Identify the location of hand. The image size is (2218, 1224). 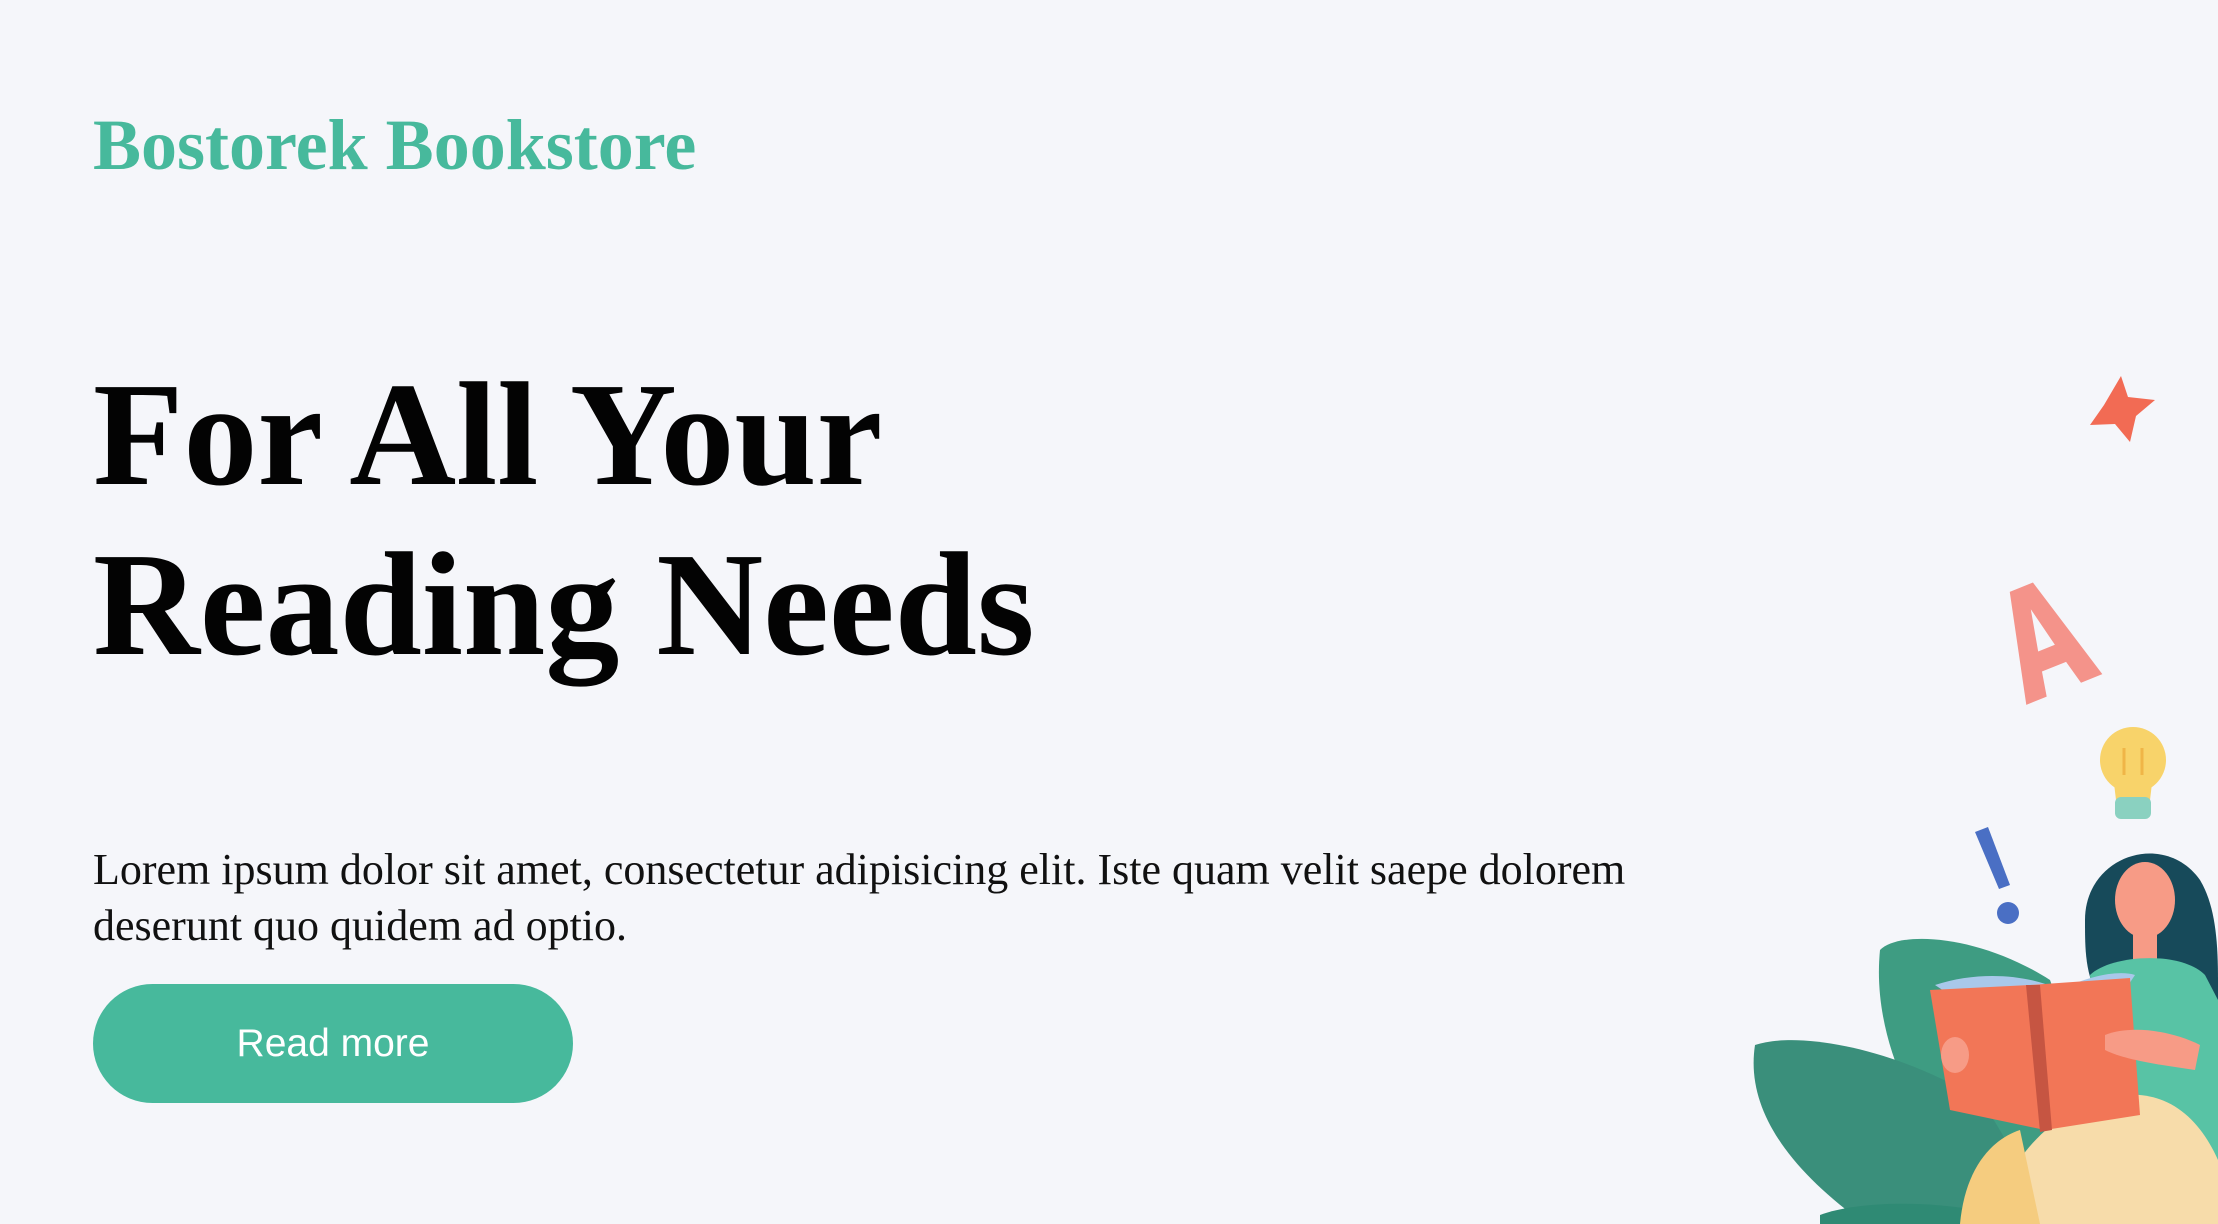
(1955, 1055).